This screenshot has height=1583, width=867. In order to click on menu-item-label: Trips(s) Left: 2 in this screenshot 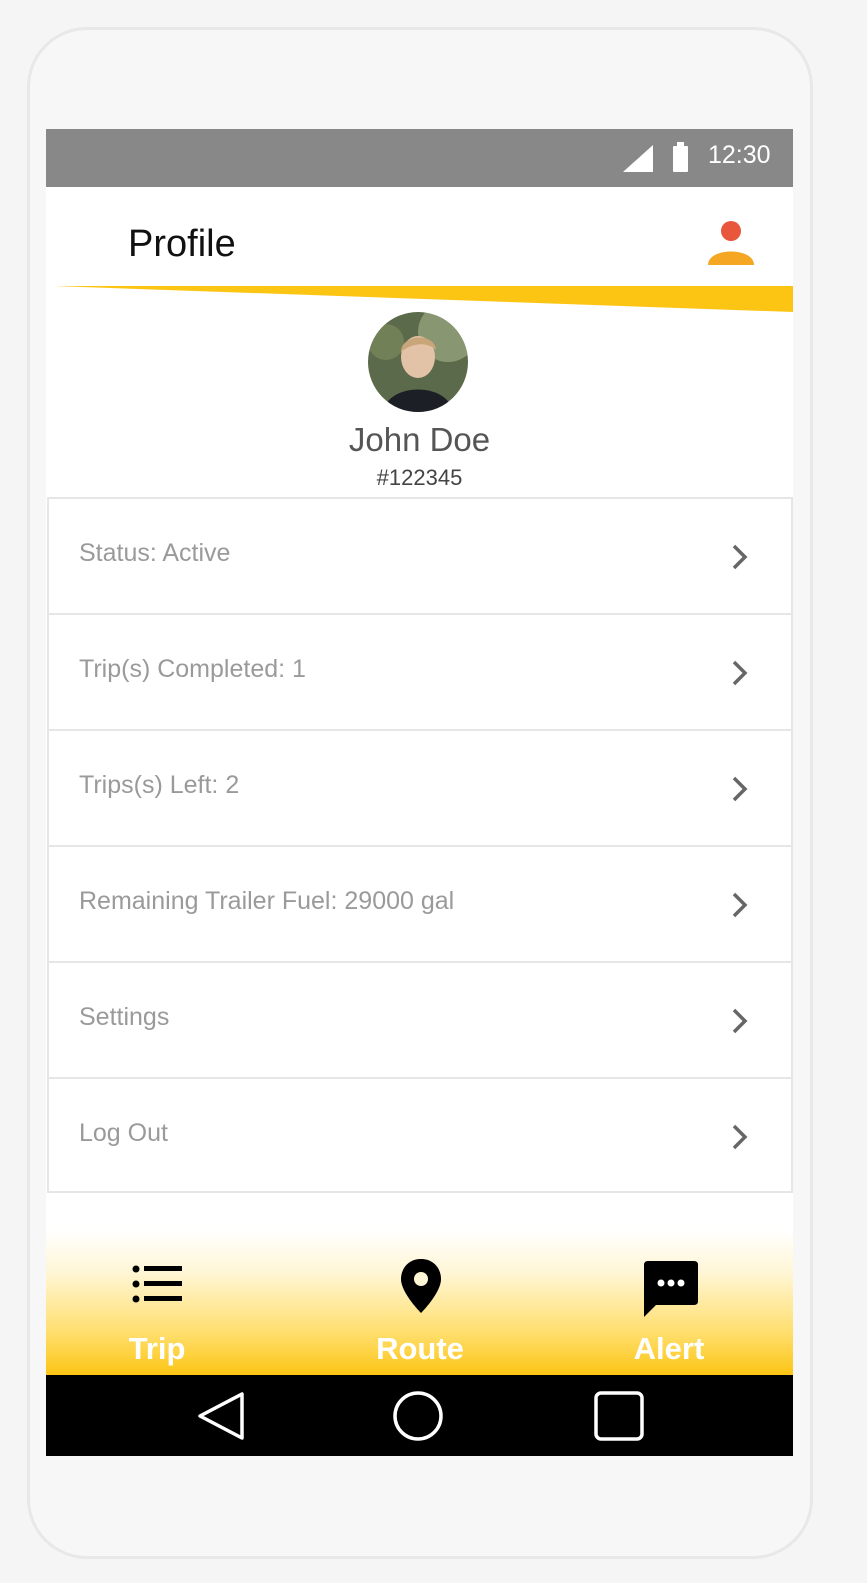, I will do `click(159, 785)`.